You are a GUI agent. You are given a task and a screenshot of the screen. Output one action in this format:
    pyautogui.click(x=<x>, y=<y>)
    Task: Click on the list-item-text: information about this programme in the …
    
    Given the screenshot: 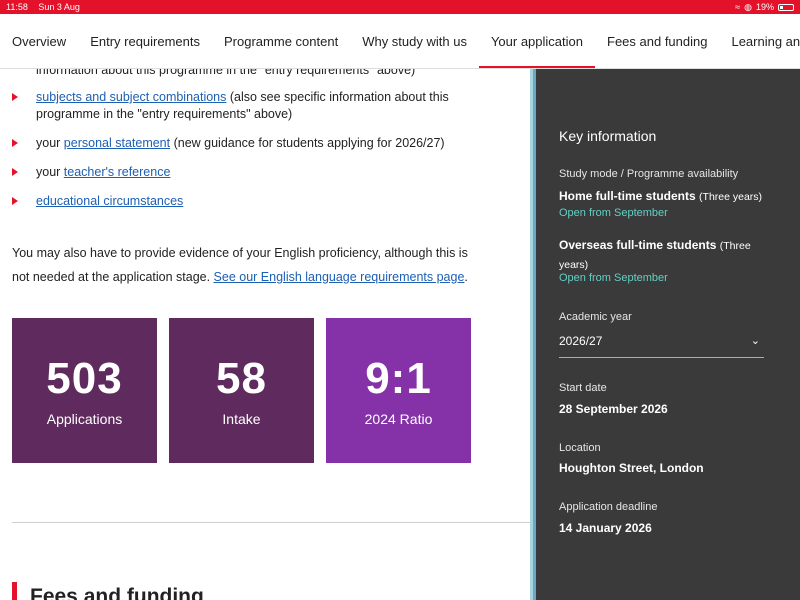 What is the action you would take?
    pyautogui.click(x=226, y=73)
    